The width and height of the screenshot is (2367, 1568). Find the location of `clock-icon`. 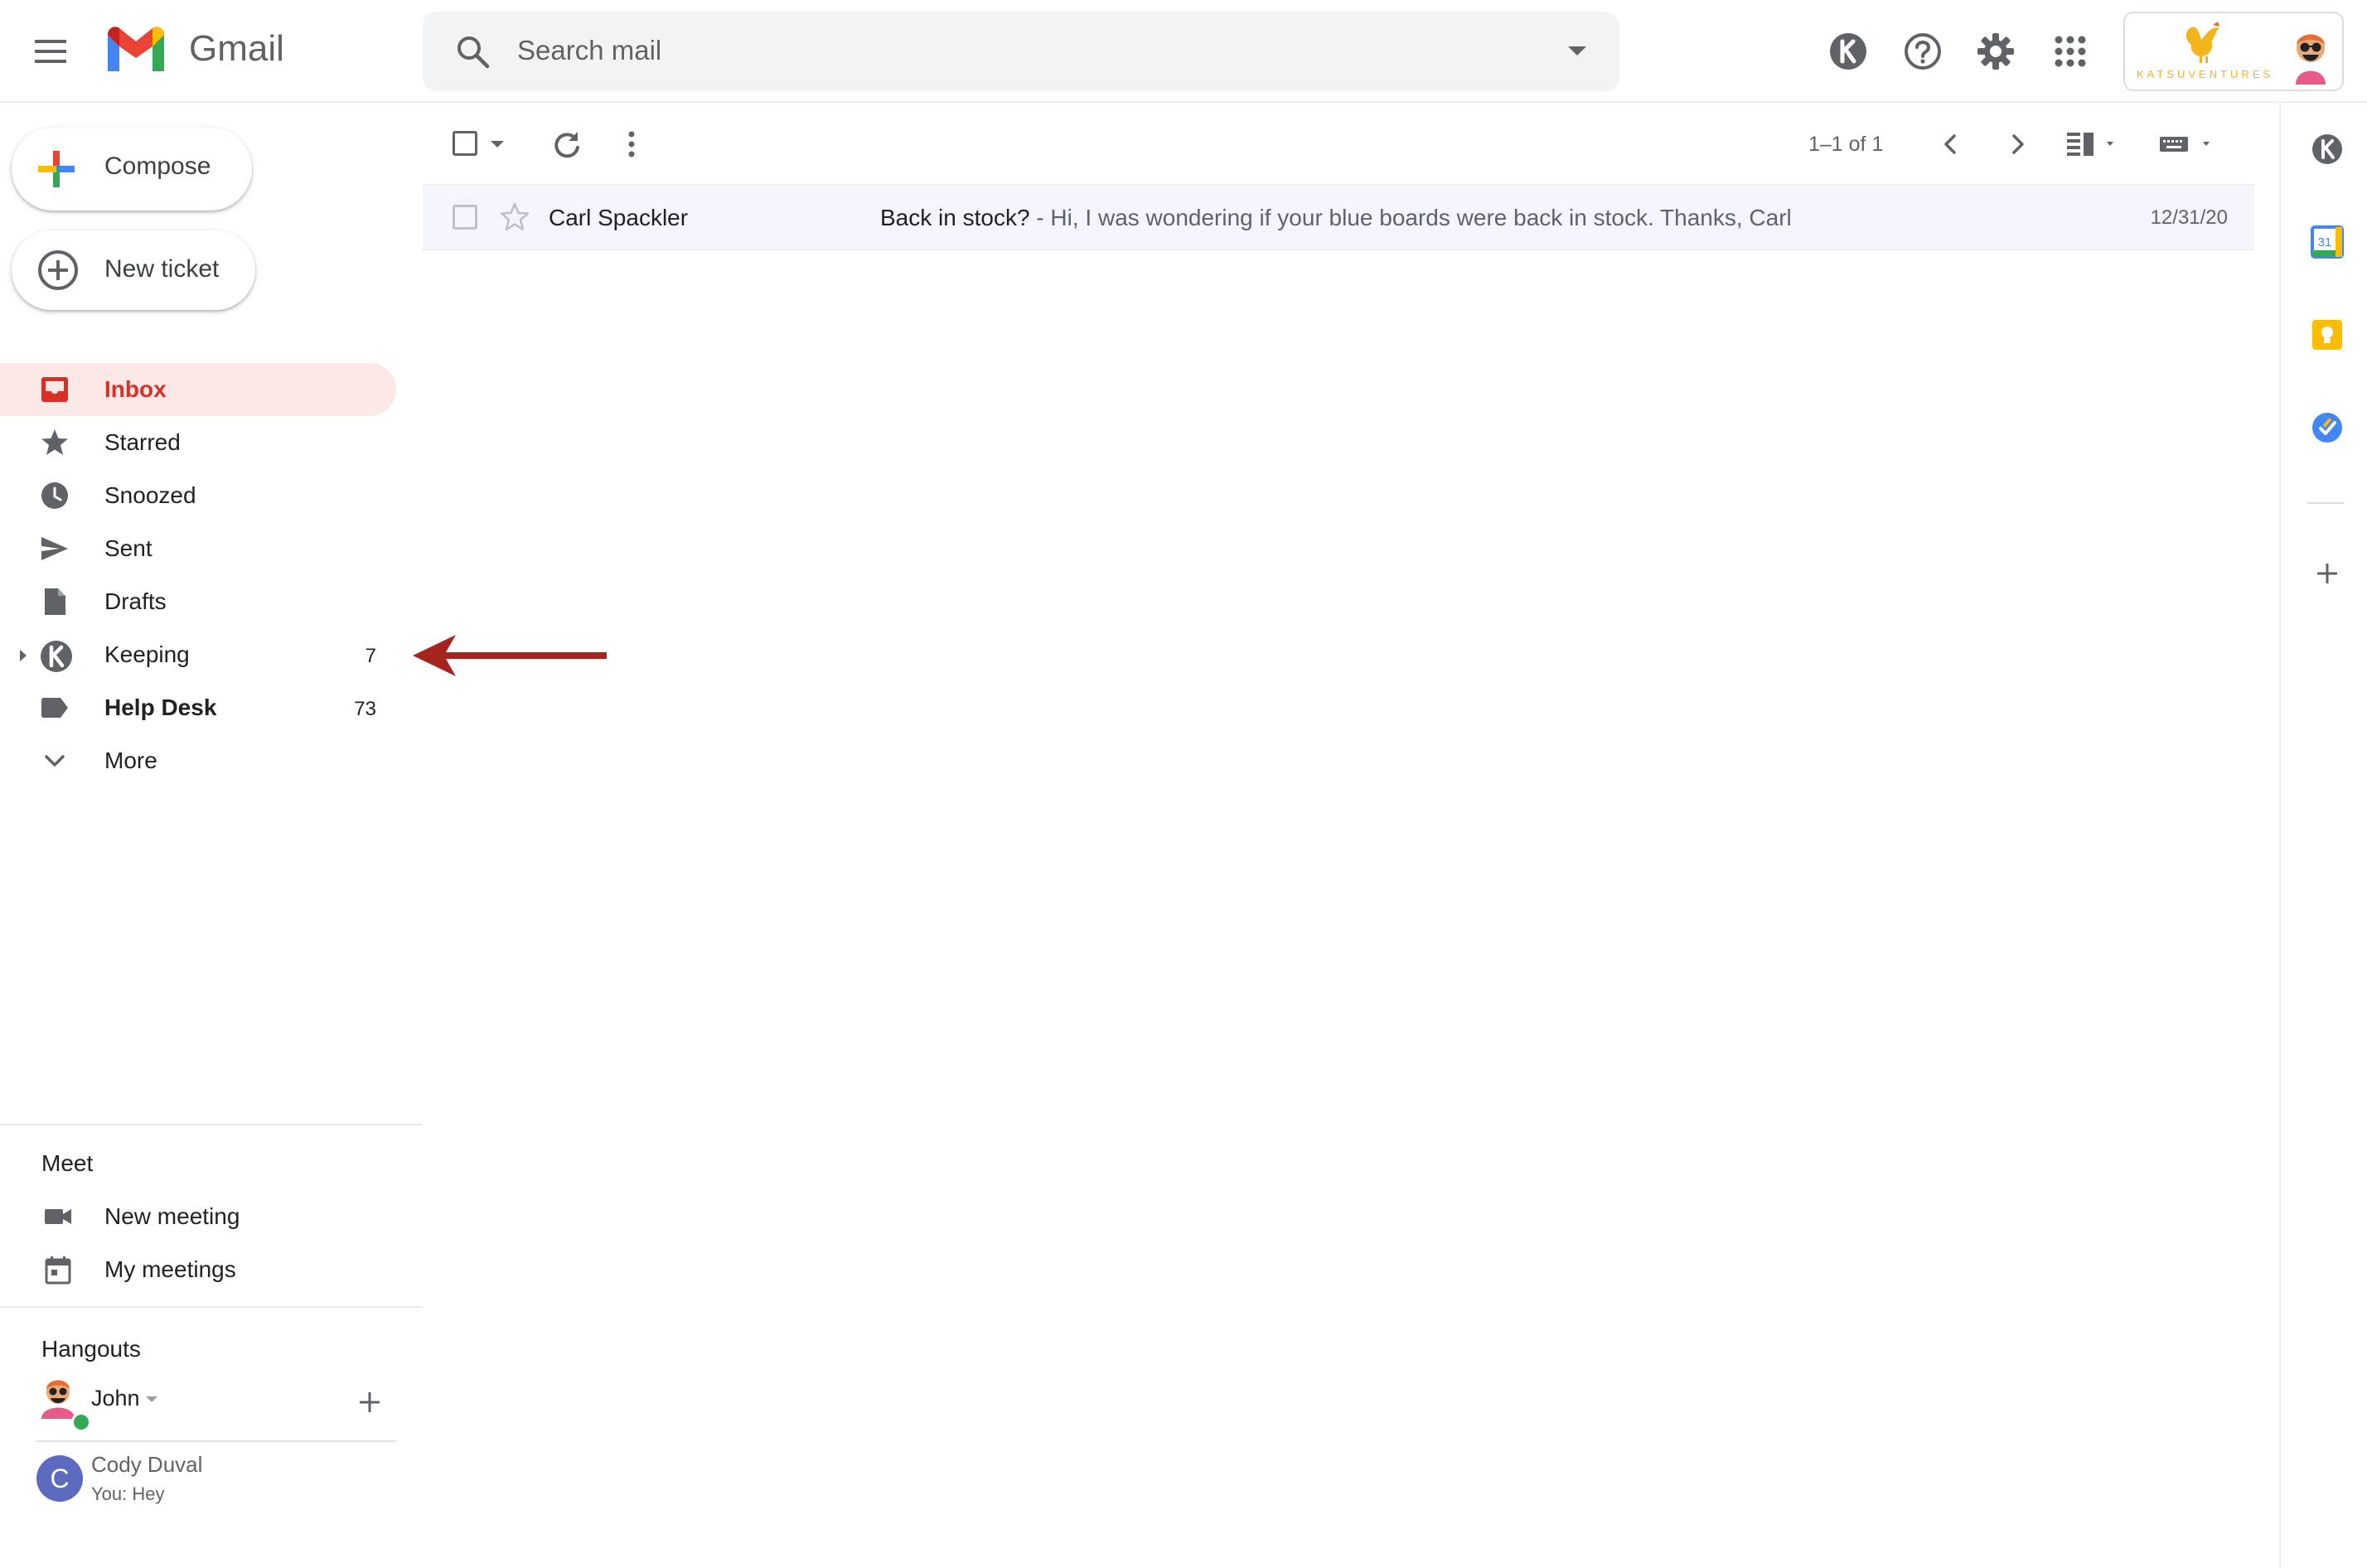

clock-icon is located at coordinates (55, 496).